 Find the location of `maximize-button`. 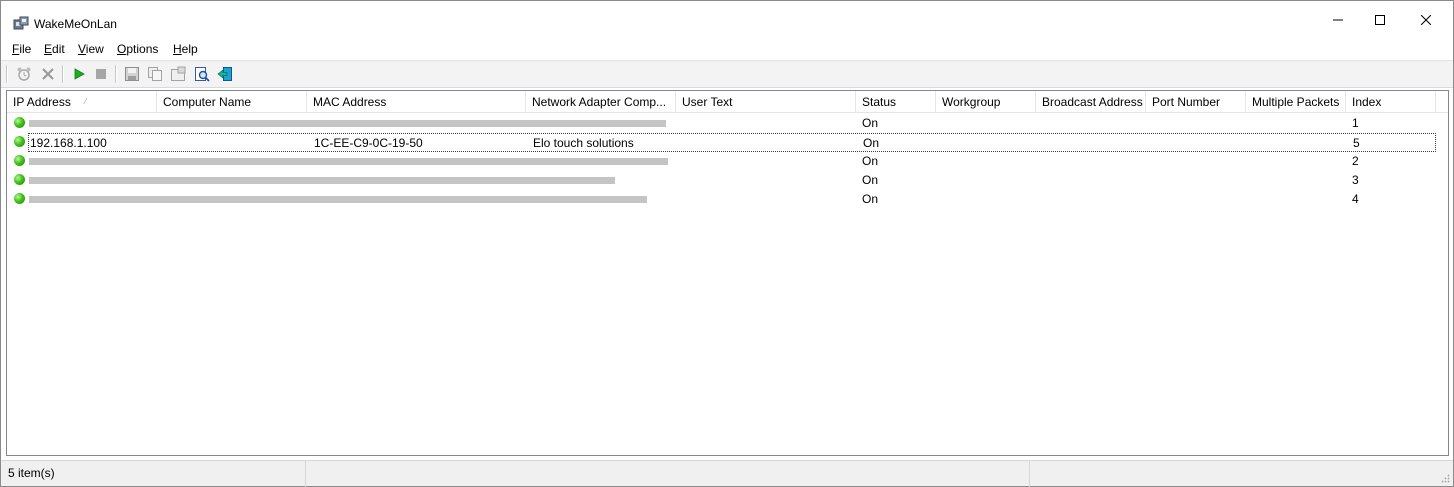

maximize-button is located at coordinates (1380, 20).